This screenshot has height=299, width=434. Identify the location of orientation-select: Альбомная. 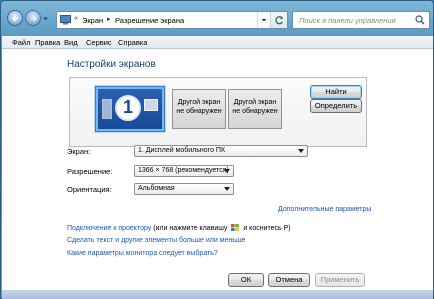
(184, 189).